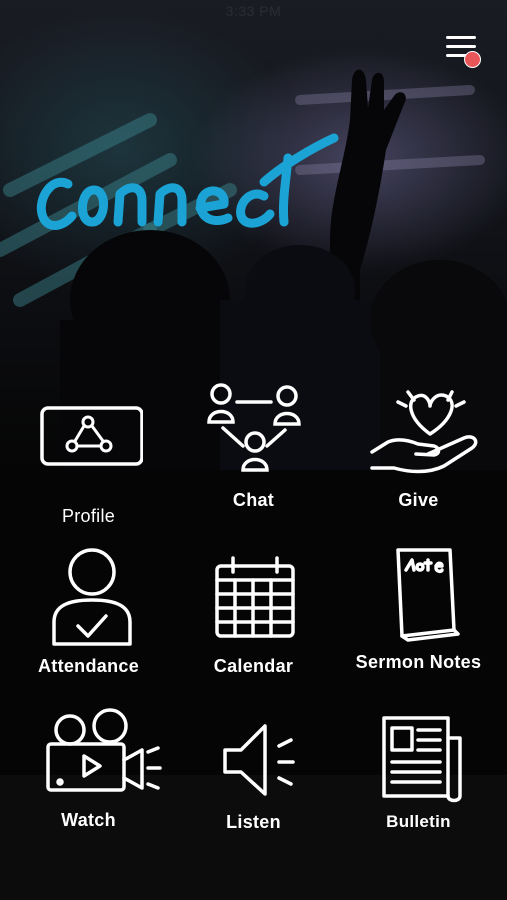 Image resolution: width=507 pixels, height=900 pixels. Describe the element at coordinates (254, 427) in the screenshot. I see `people-network-icon` at that location.